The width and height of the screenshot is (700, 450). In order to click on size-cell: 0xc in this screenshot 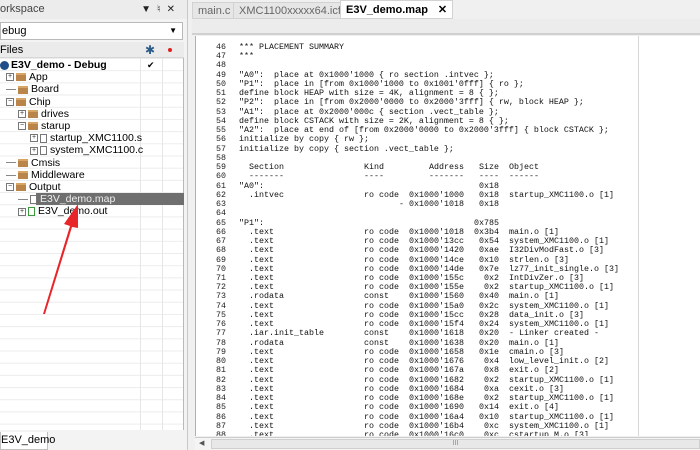, I will do `click(491, 433)`.